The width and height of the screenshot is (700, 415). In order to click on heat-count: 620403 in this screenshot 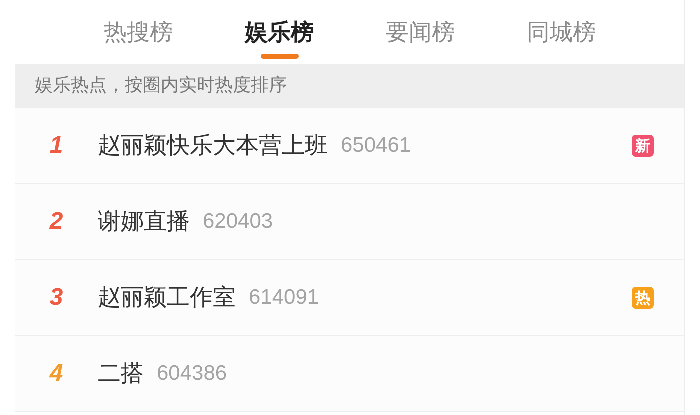, I will do `click(238, 222)`.